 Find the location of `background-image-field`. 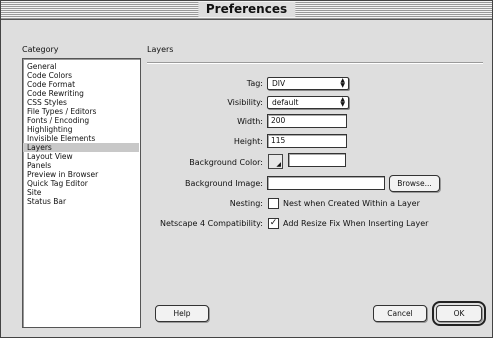

background-image-field is located at coordinates (326, 183).